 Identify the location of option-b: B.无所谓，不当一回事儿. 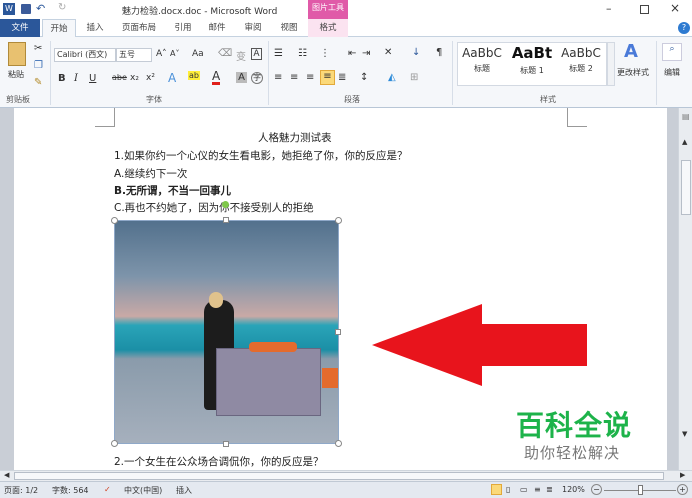
(172, 190).